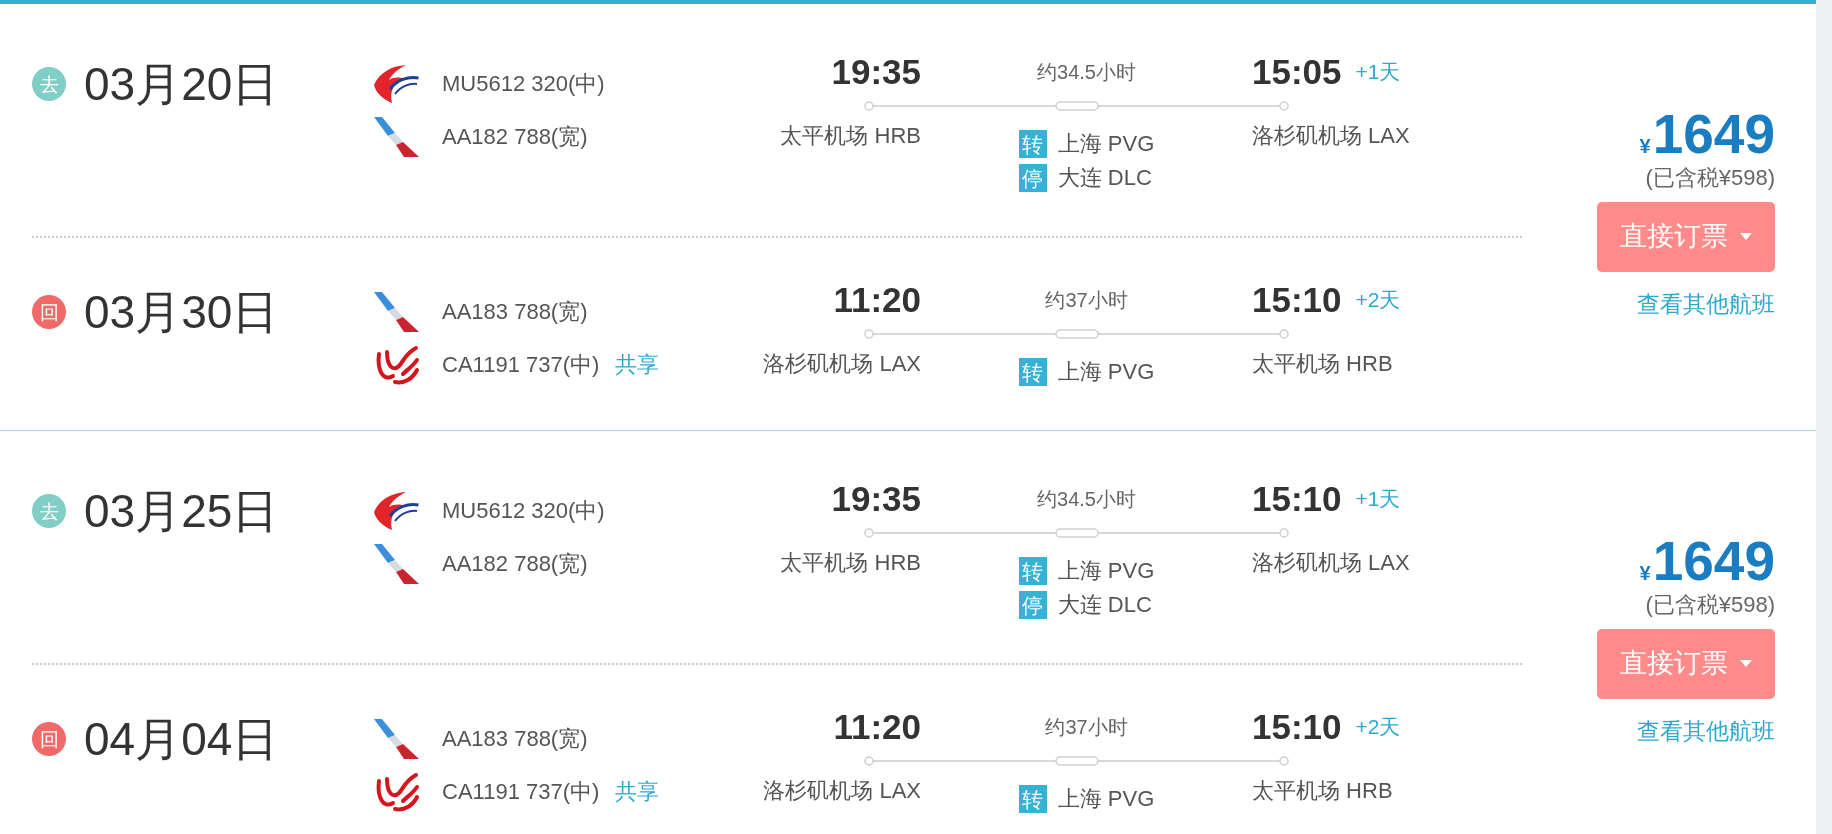 The width and height of the screenshot is (1832, 834). I want to click on arrival-time: 15:05, so click(1297, 72).